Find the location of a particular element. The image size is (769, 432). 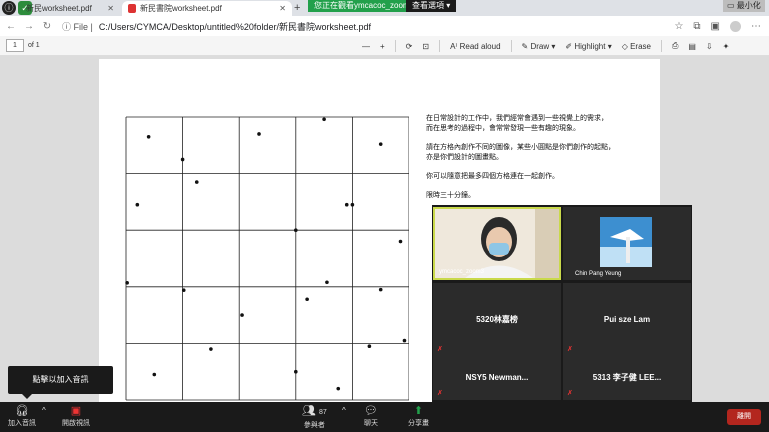

video-tile: Pui sze Lam ✗ is located at coordinates (627, 319).